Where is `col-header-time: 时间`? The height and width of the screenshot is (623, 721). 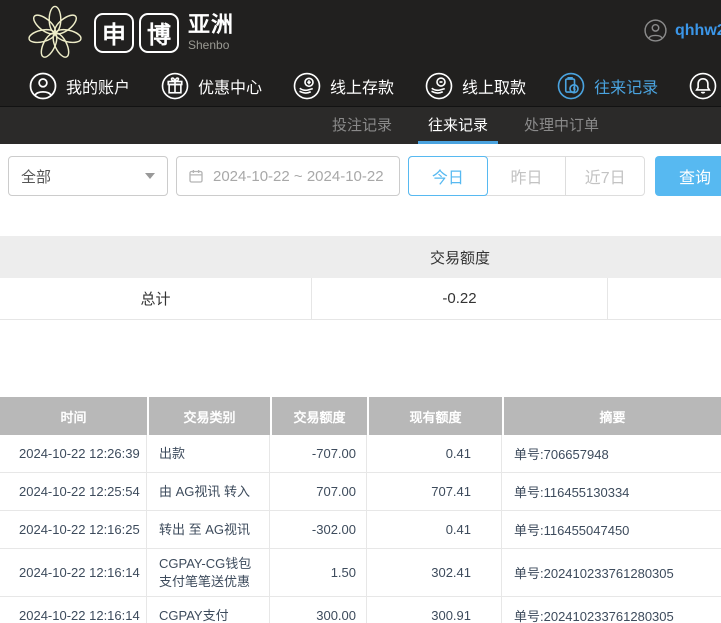
col-header-time: 时间 is located at coordinates (73, 417).